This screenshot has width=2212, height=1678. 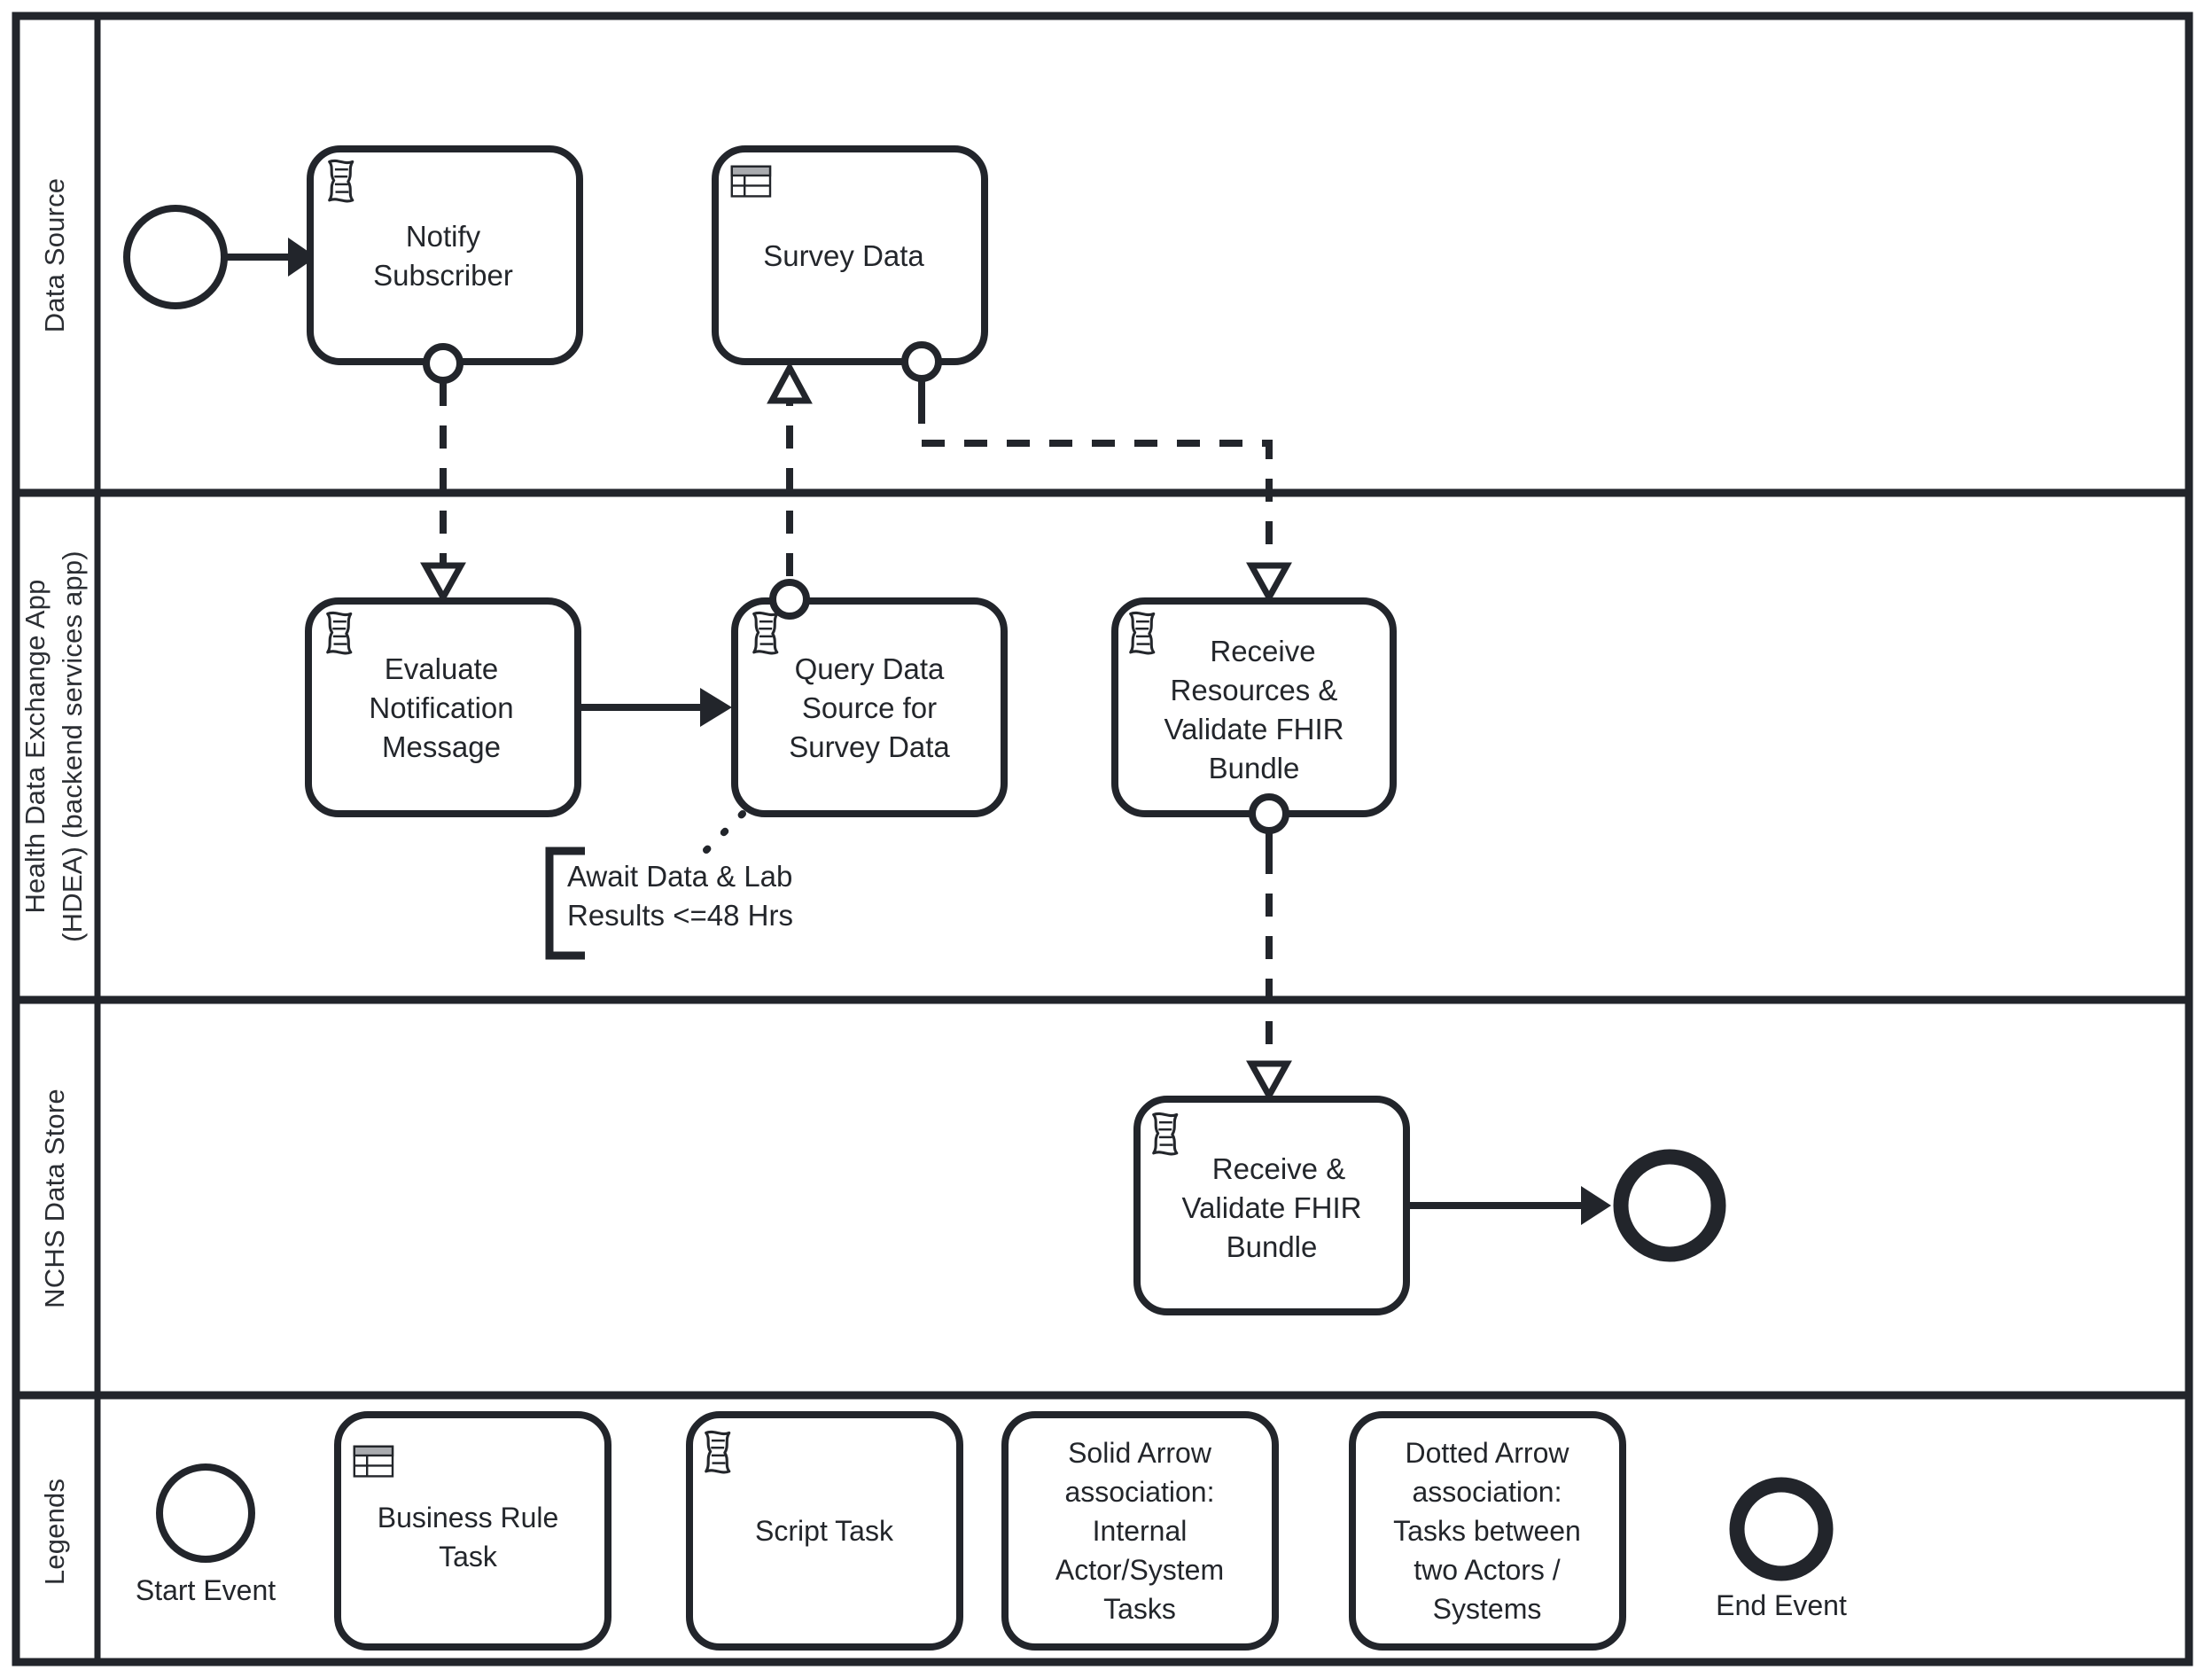 What do you see at coordinates (1140, 1453) in the screenshot?
I see `legend-label-line1: Solid Arrow` at bounding box center [1140, 1453].